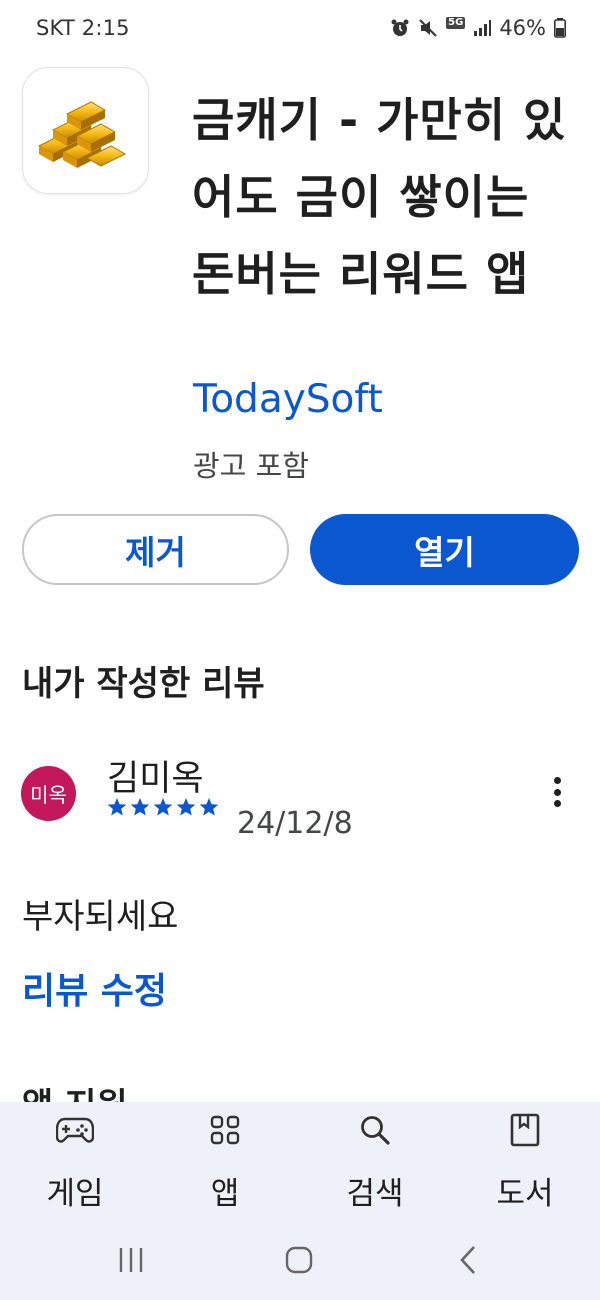  Describe the element at coordinates (375, 1161) in the screenshot. I see `nav-item-search: 검색` at that location.